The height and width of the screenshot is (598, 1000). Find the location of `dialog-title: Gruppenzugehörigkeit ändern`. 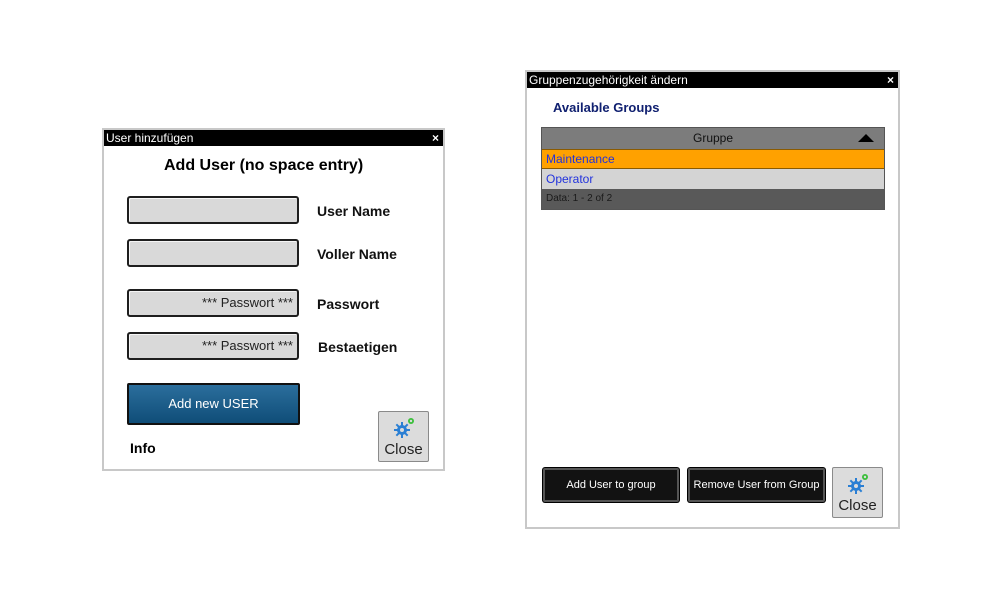

dialog-title: Gruppenzugehörigkeit ändern is located at coordinates (608, 80).